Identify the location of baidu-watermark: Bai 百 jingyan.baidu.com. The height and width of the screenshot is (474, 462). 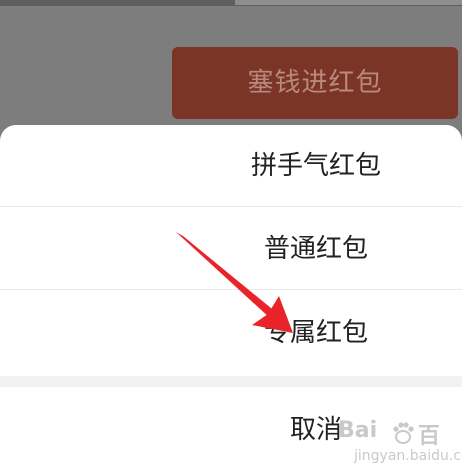
(400, 443).